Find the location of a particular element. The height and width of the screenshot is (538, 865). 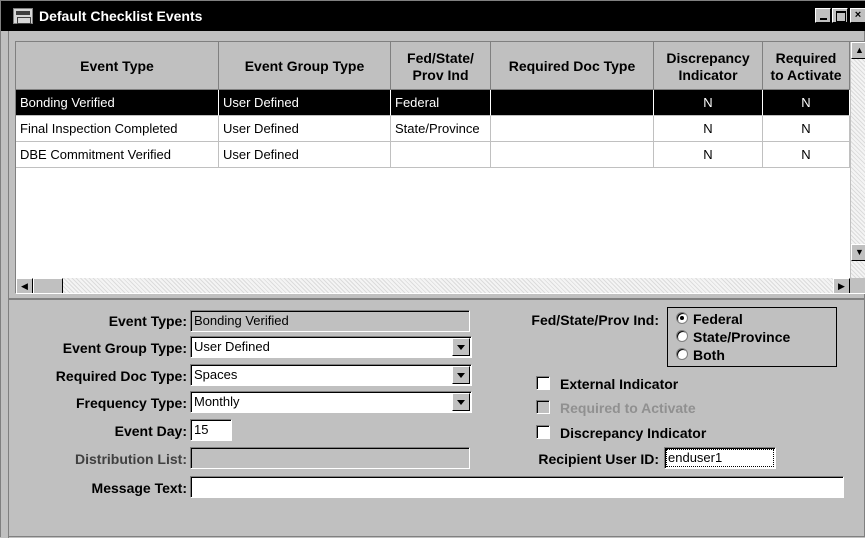

scroll-up-button: ▲ is located at coordinates (858, 50).